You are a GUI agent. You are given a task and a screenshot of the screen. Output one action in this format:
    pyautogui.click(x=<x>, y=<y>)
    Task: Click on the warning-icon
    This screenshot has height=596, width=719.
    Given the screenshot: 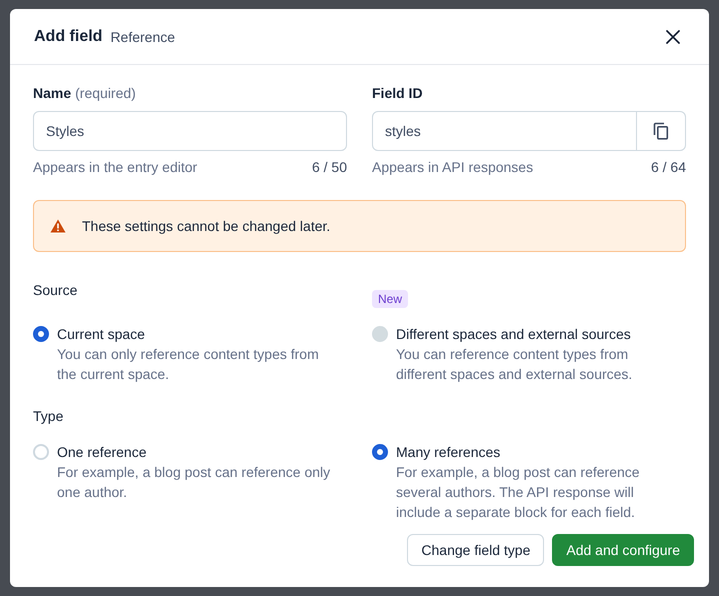 What is the action you would take?
    pyautogui.click(x=58, y=226)
    